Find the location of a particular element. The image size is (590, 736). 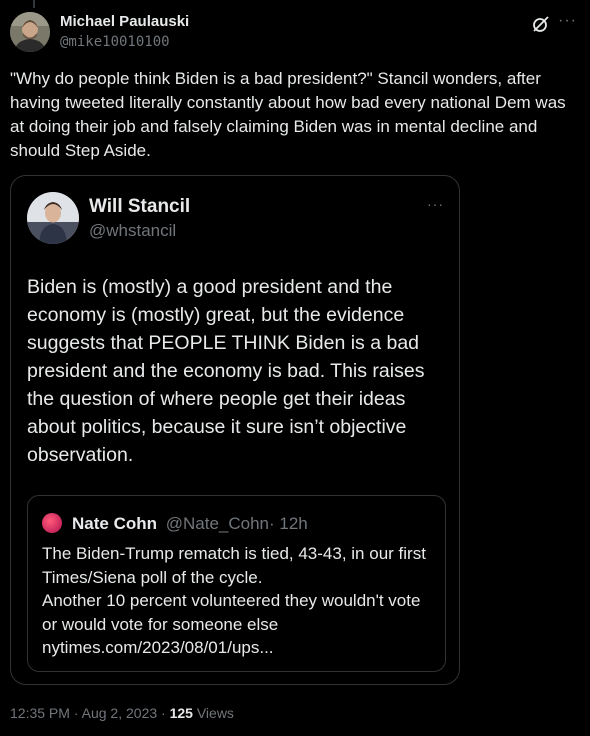

quoted-author-name: Will Stancil is located at coordinates (139, 207).